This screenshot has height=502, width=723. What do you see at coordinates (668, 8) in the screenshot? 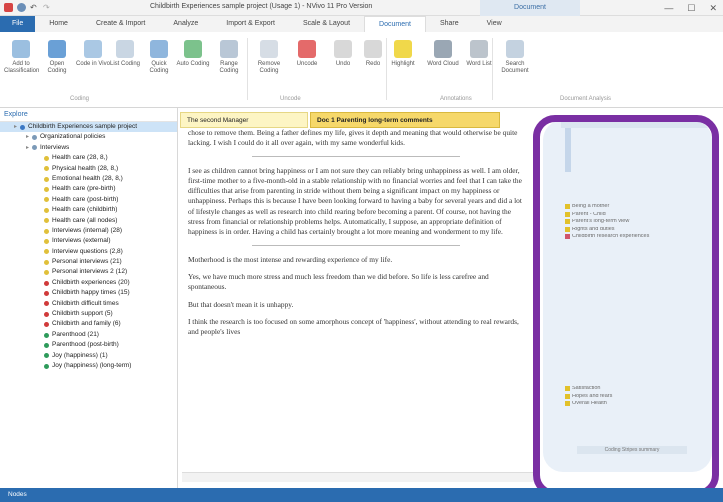
I see `minimize-button: —` at bounding box center [668, 8].